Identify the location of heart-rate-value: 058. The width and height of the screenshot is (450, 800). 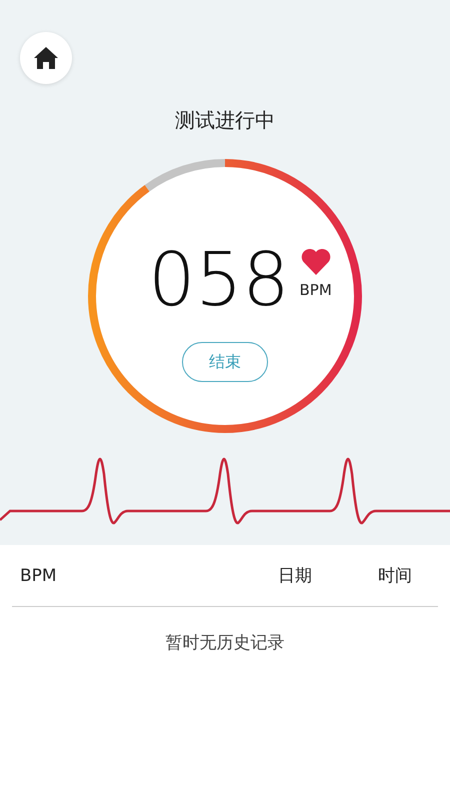
(219, 280).